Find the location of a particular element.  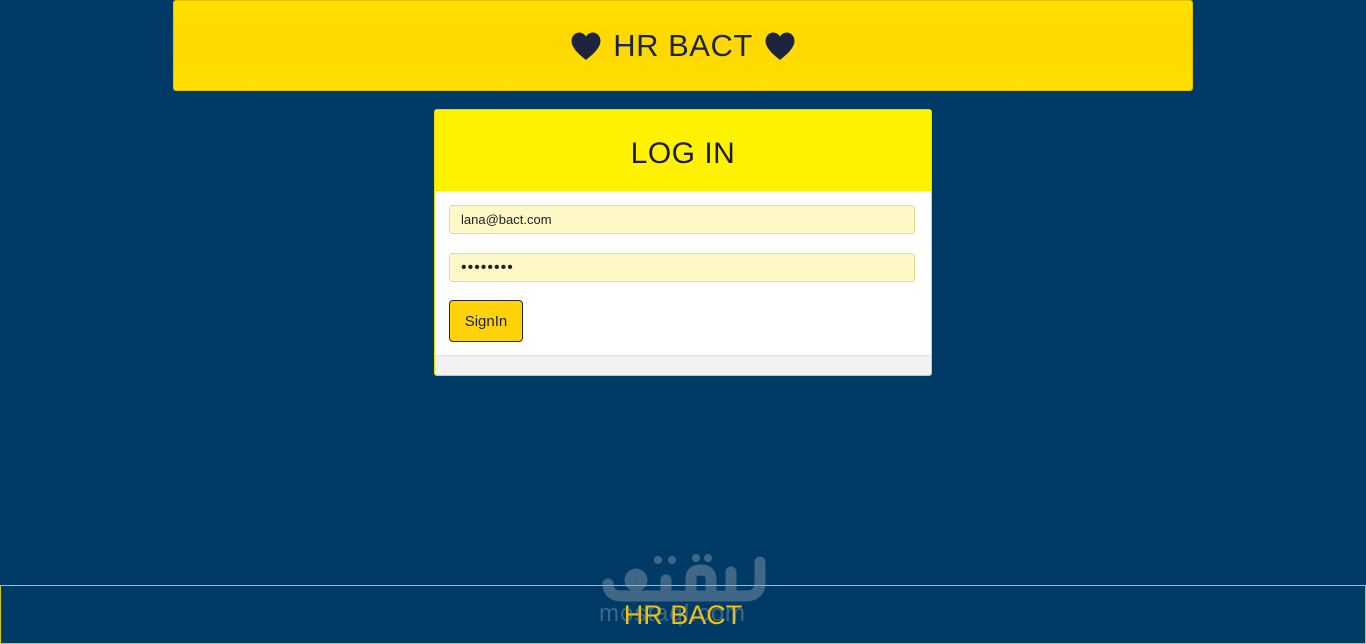

login-heading: LOG IN is located at coordinates (683, 153).